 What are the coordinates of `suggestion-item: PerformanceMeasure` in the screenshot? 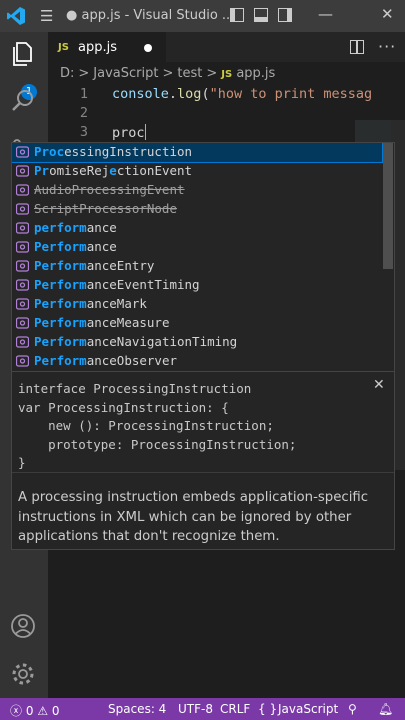 It's located at (197, 323).